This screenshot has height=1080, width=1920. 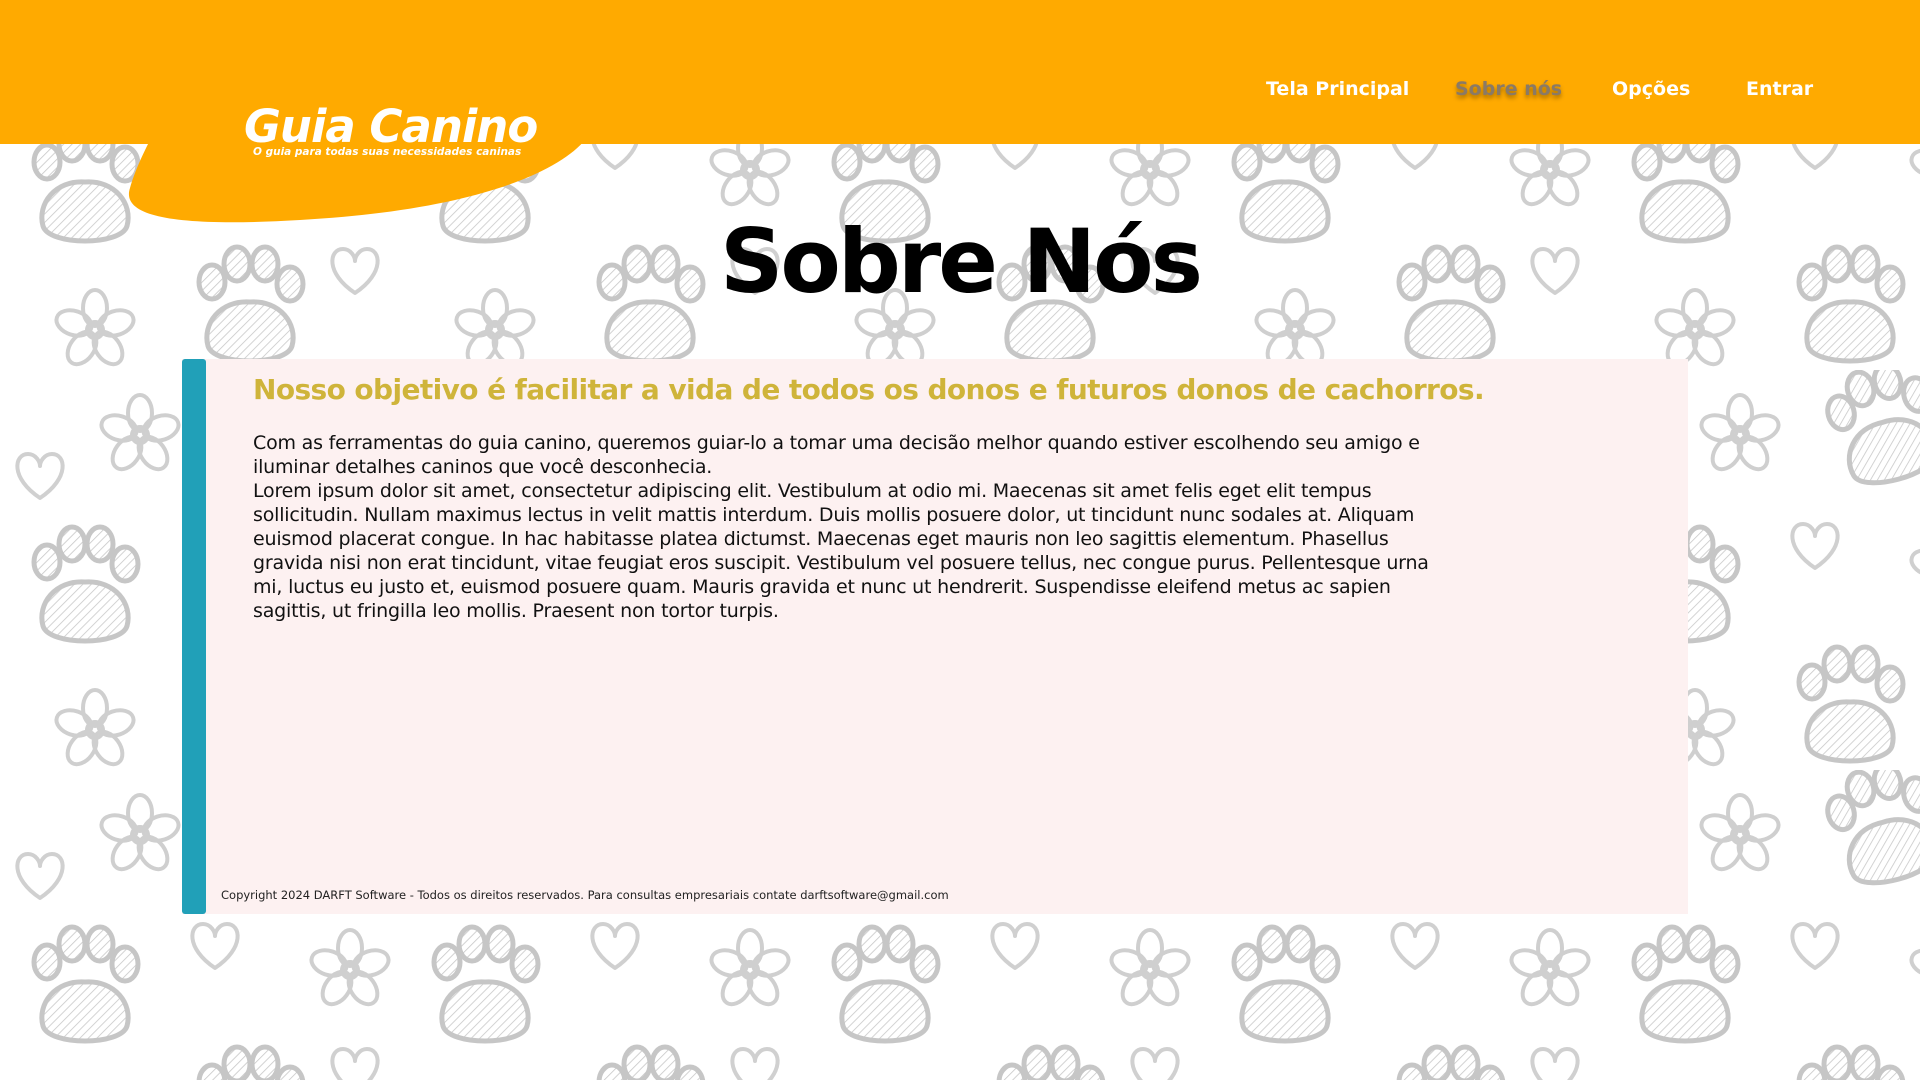 What do you see at coordinates (1651, 89) in the screenshot?
I see `nav-item-opcoes: Opções` at bounding box center [1651, 89].